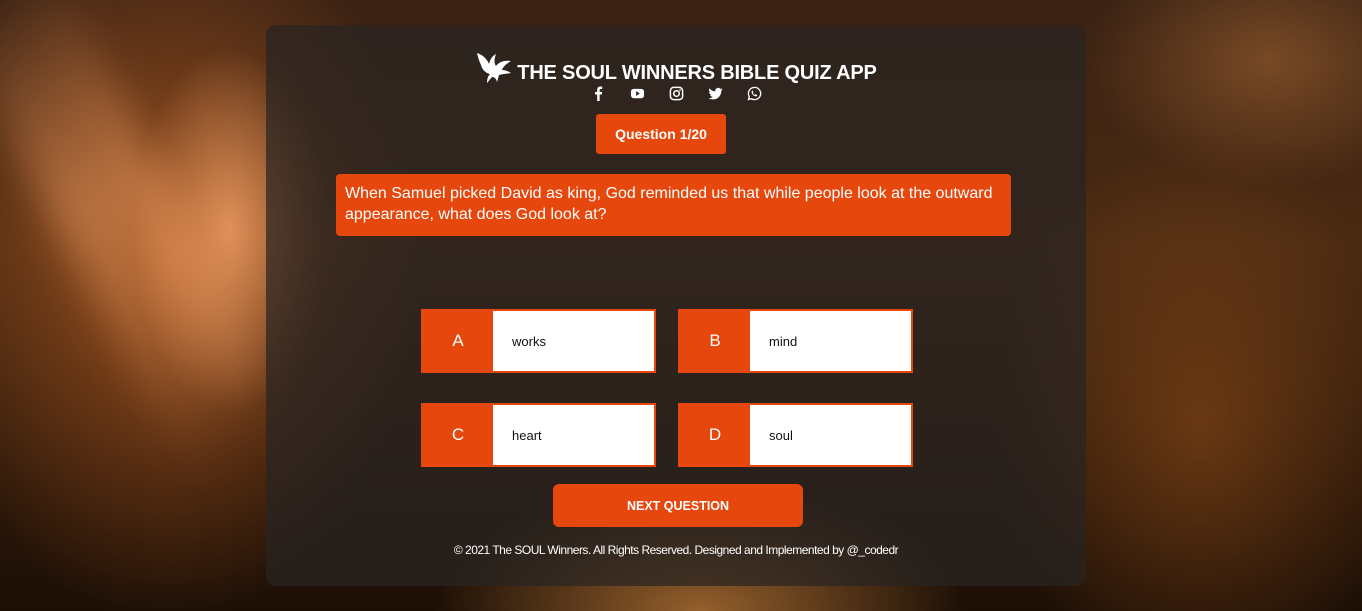  What do you see at coordinates (715, 435) in the screenshot?
I see `option-letter: D` at bounding box center [715, 435].